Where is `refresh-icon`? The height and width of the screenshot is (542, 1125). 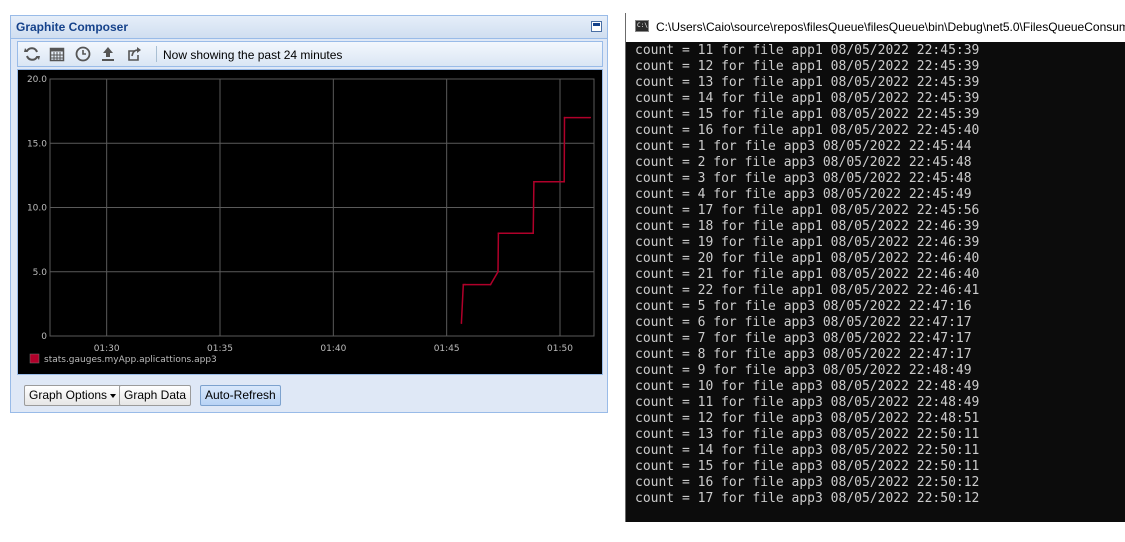 refresh-icon is located at coordinates (32, 54).